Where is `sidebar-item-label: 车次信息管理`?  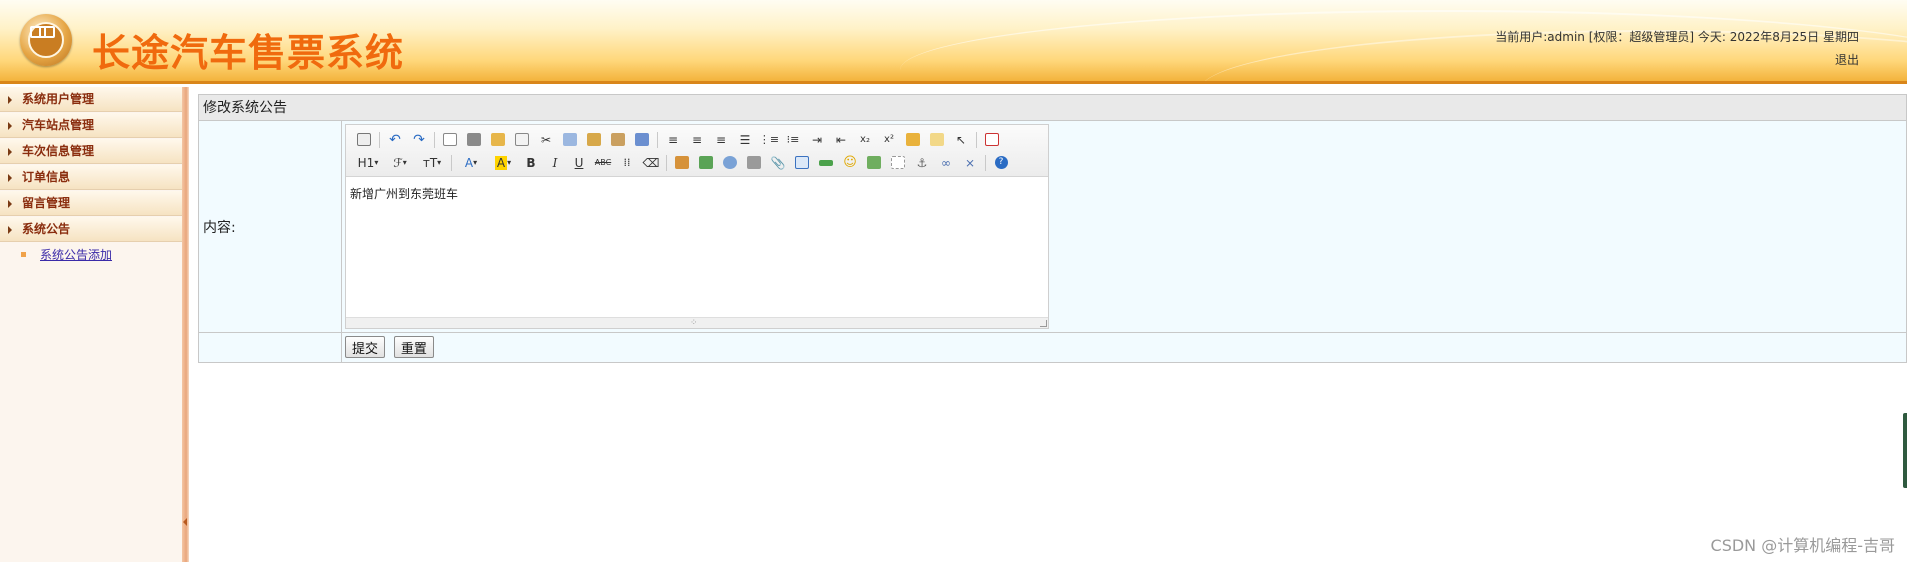 sidebar-item-label: 车次信息管理 is located at coordinates (58, 151).